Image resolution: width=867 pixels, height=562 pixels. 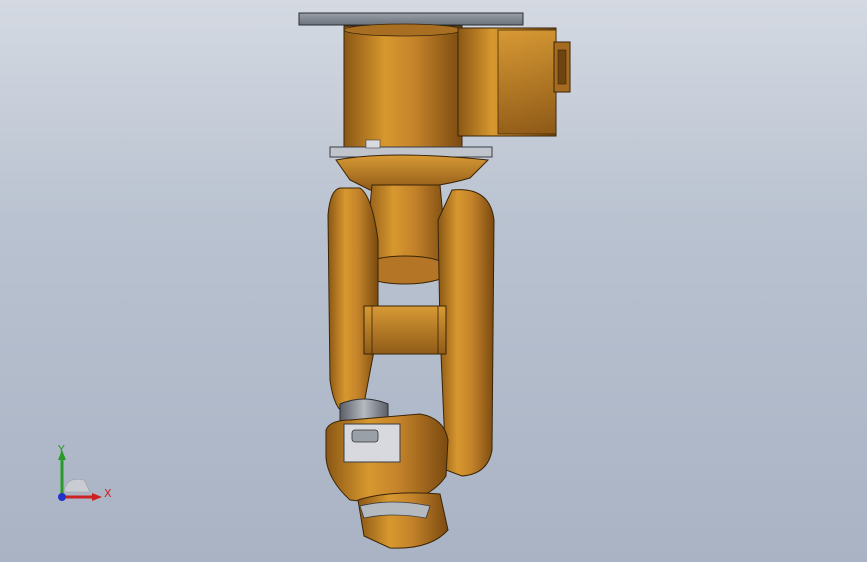 I want to click on y-axis-label: Y, so click(x=61, y=449).